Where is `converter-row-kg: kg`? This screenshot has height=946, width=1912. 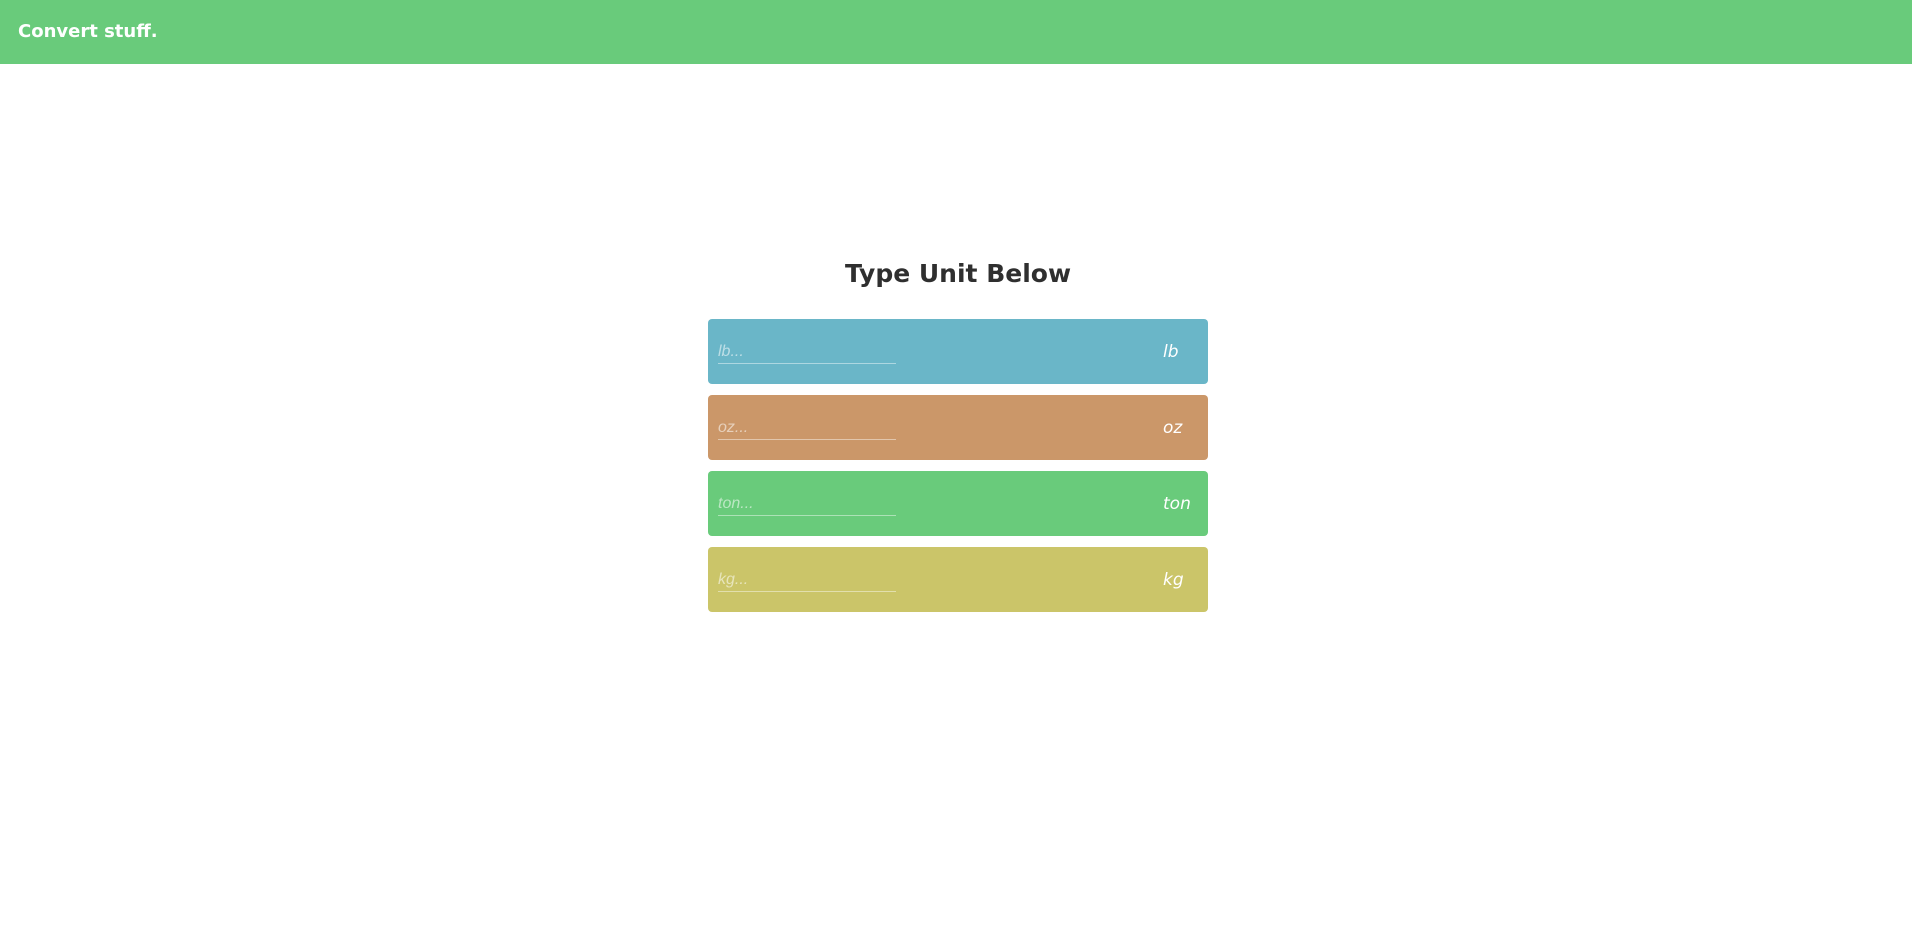
converter-row-kg: kg is located at coordinates (958, 579).